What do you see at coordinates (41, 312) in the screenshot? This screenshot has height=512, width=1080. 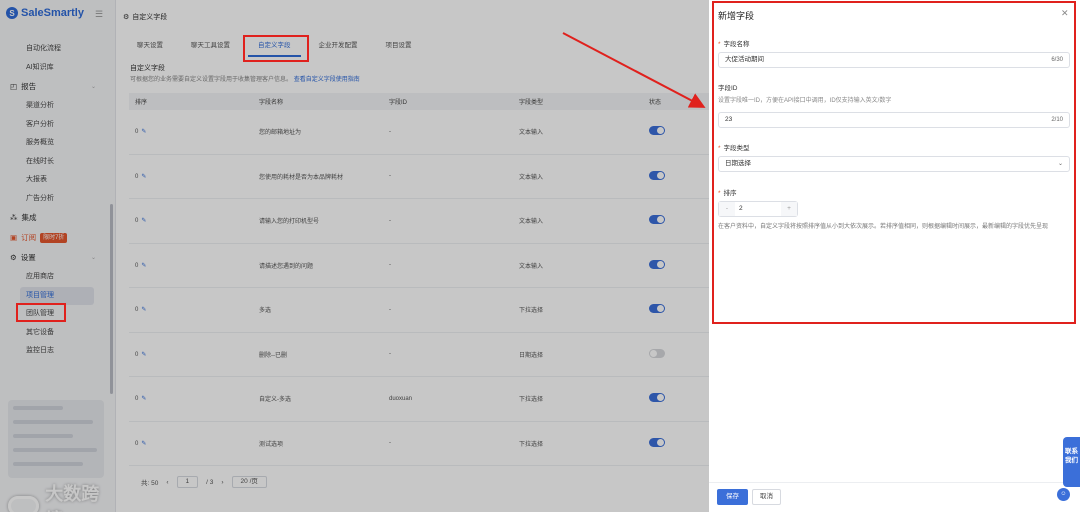 I see `annotation-box-sidebar` at bounding box center [41, 312].